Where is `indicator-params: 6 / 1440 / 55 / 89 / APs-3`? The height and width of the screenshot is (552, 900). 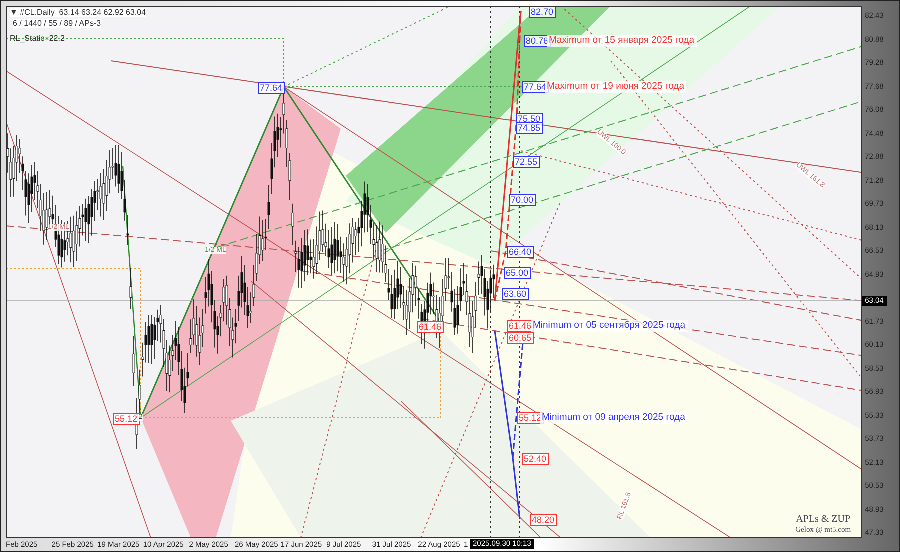
indicator-params: 6 / 1440 / 55 / 89 / APs-3 is located at coordinates (57, 23).